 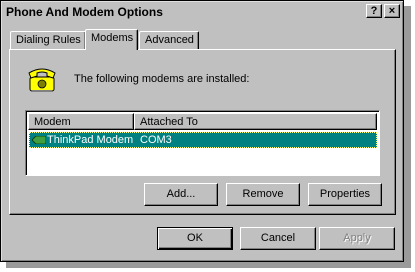 I want to click on properties-button-label: Properties, so click(x=345, y=194).